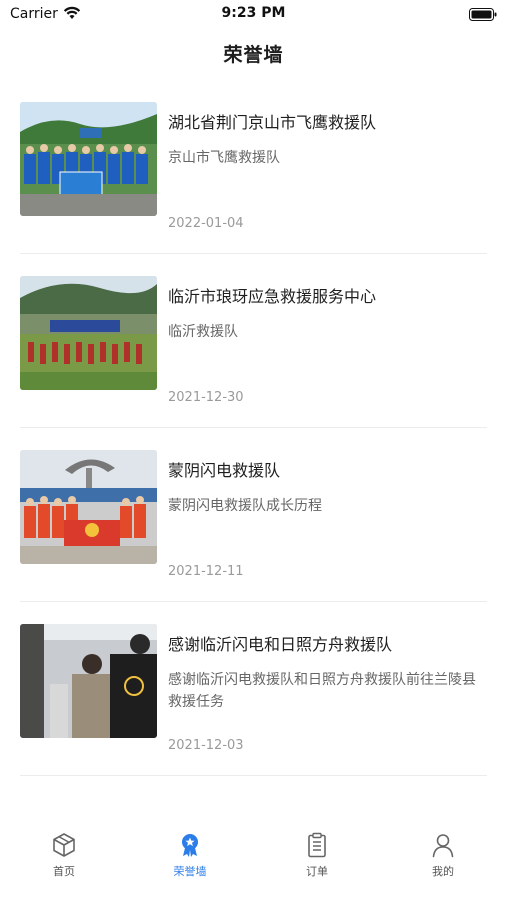 Image resolution: width=507 pixels, height=900 pixels. What do you see at coordinates (317, 845) in the screenshot?
I see `clipboard-icon` at bounding box center [317, 845].